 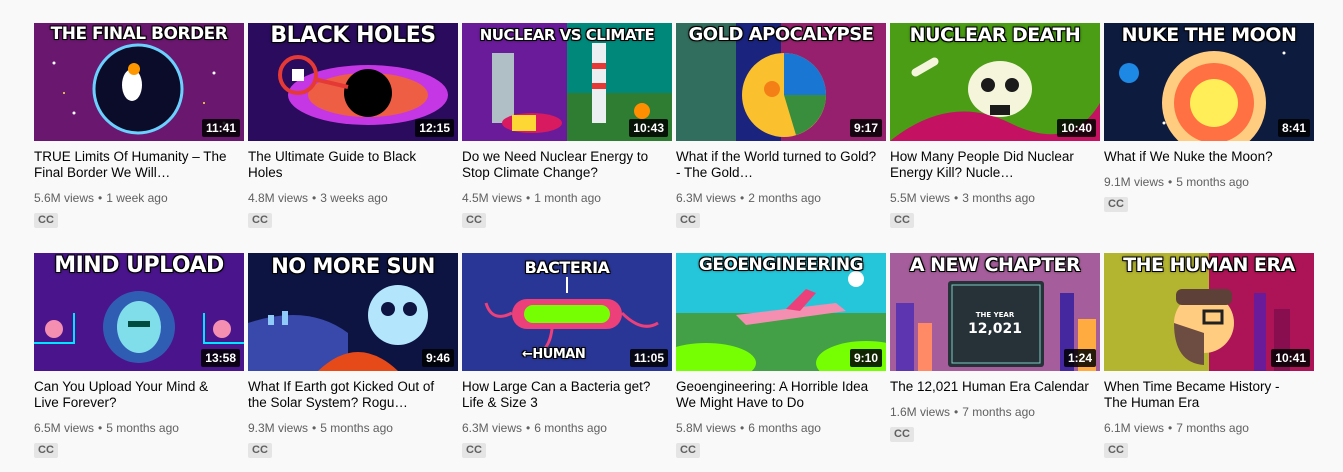 I want to click on video-thumbnail: THE HUMAN ERA 10:41, so click(x=1209, y=312).